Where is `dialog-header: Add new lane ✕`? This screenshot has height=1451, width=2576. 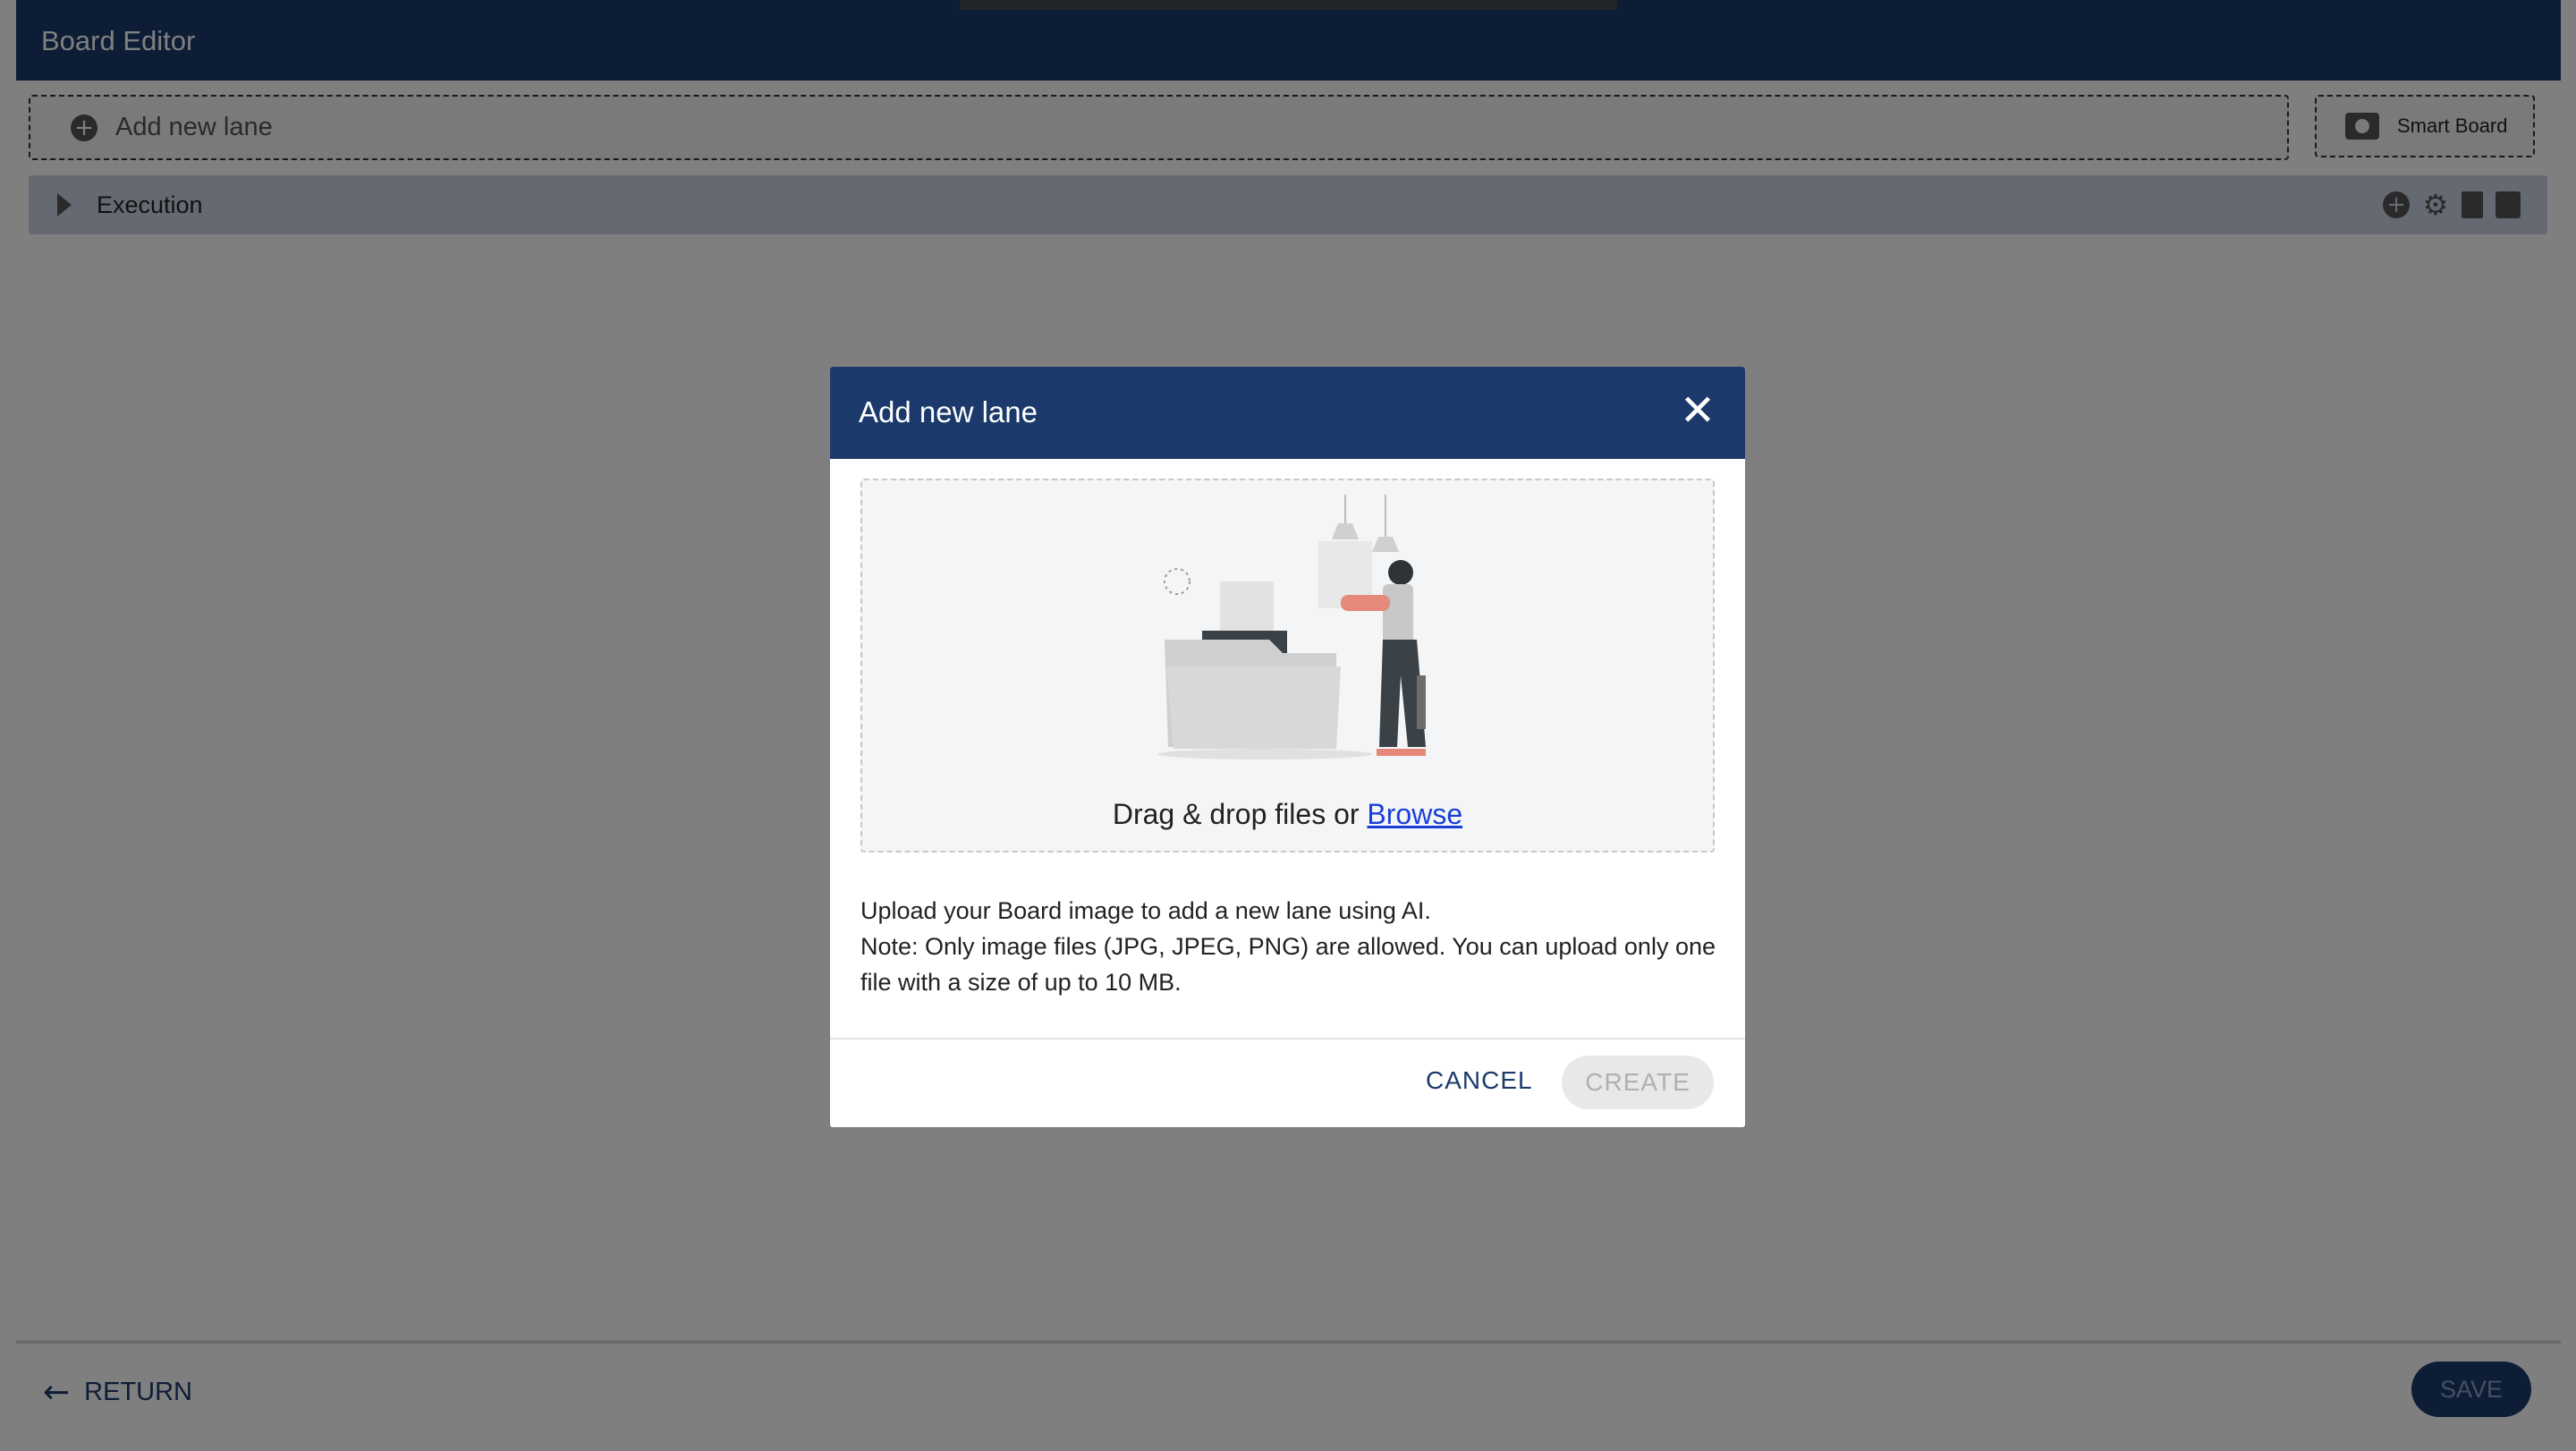
dialog-header: Add new lane ✕ is located at coordinates (1287, 413).